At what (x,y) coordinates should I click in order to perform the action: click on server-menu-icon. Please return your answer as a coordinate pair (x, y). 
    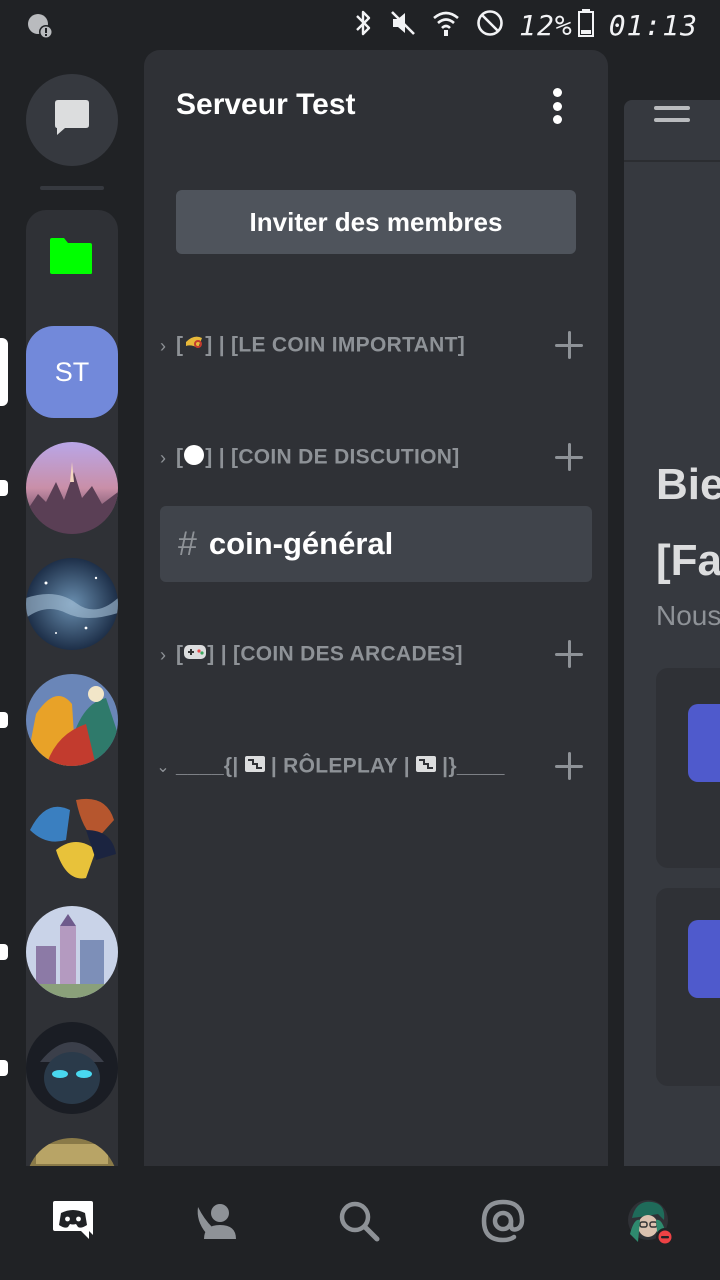
    Looking at the image, I should click on (557, 106).